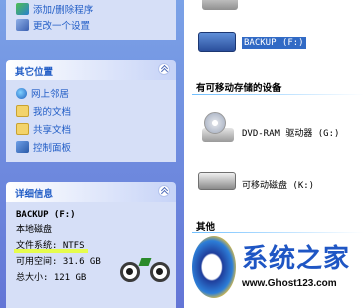  I want to click on dvd-drive-label: DVD-RAM 驱动器 (G:), so click(290, 132).